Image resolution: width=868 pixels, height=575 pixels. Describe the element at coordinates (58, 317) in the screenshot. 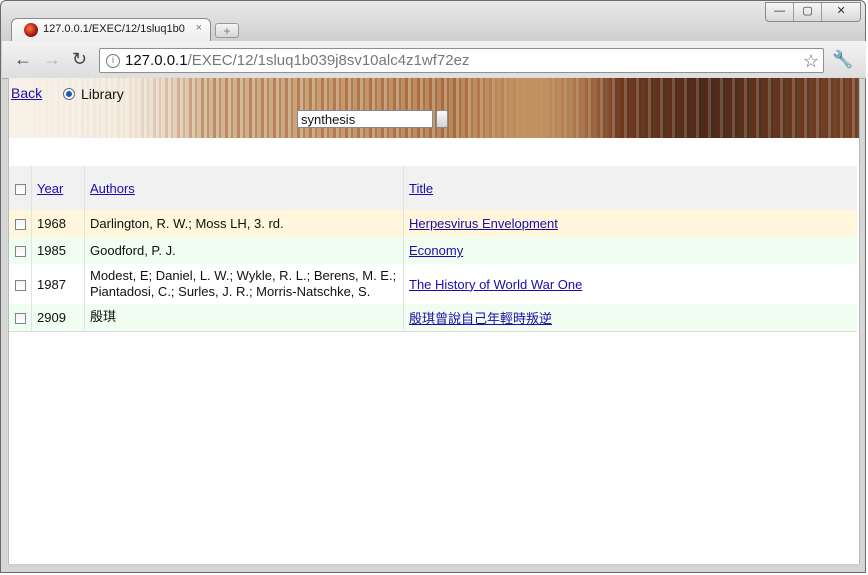

I see `row-year: 2909` at that location.